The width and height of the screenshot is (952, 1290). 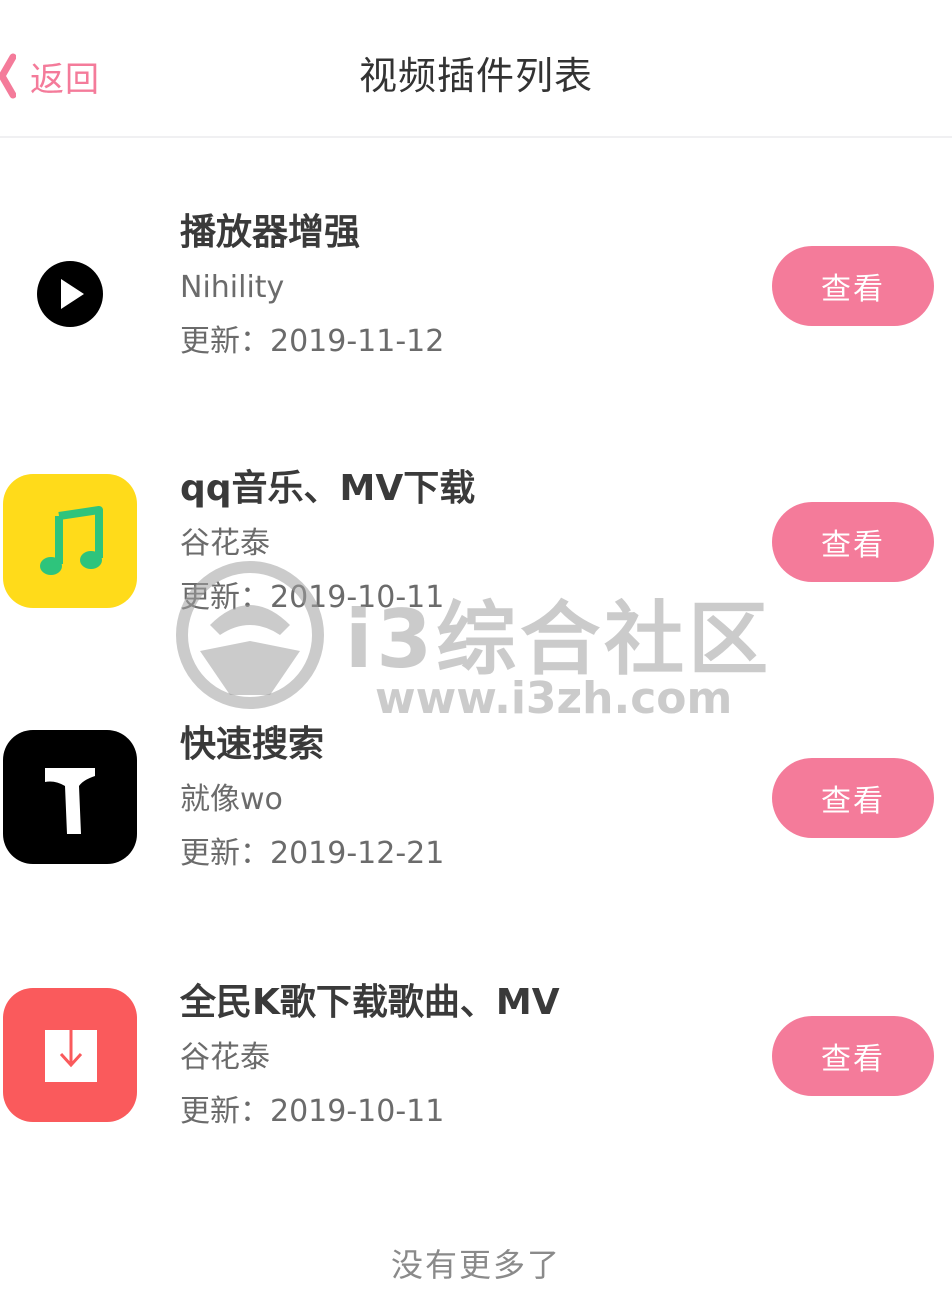 I want to click on plugin-author: Nihility, so click(x=232, y=287).